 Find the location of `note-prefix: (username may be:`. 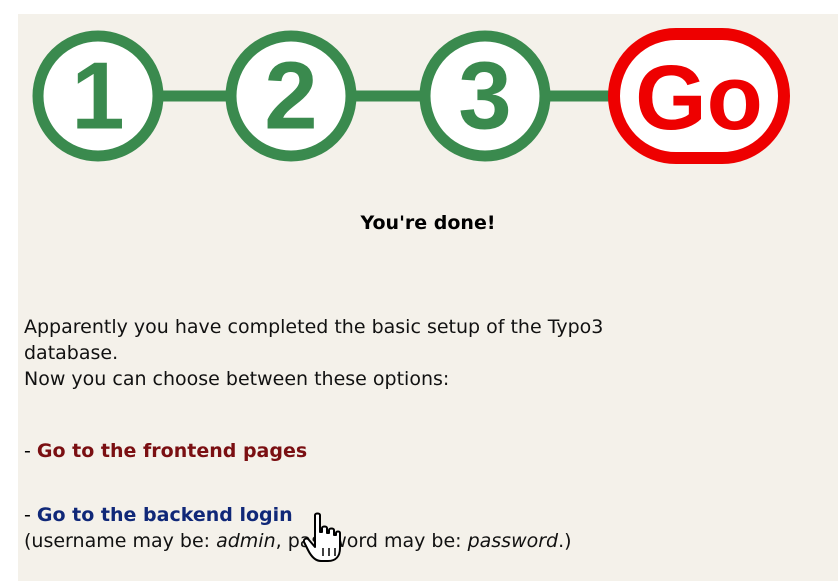

note-prefix: (username may be: is located at coordinates (120, 541).